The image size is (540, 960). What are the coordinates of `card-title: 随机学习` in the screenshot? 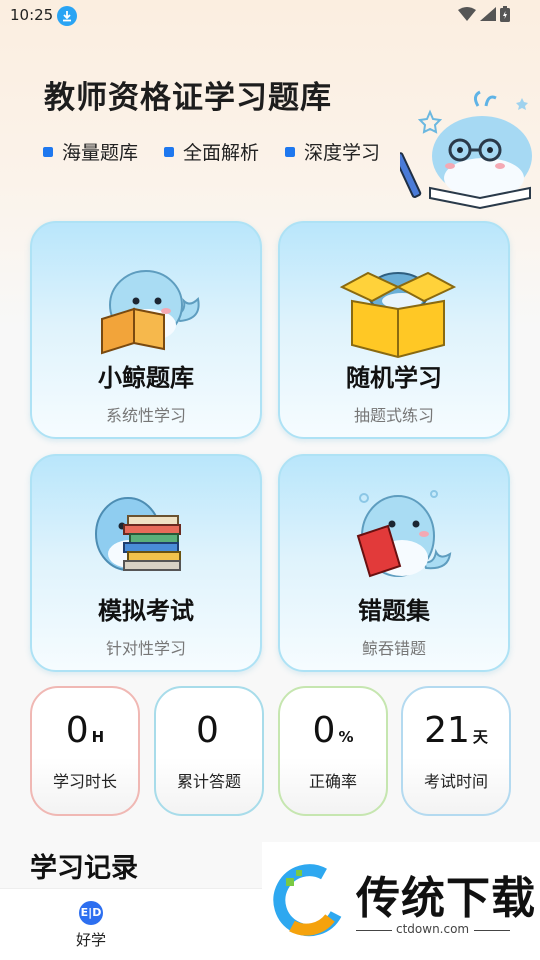 It's located at (394, 378).